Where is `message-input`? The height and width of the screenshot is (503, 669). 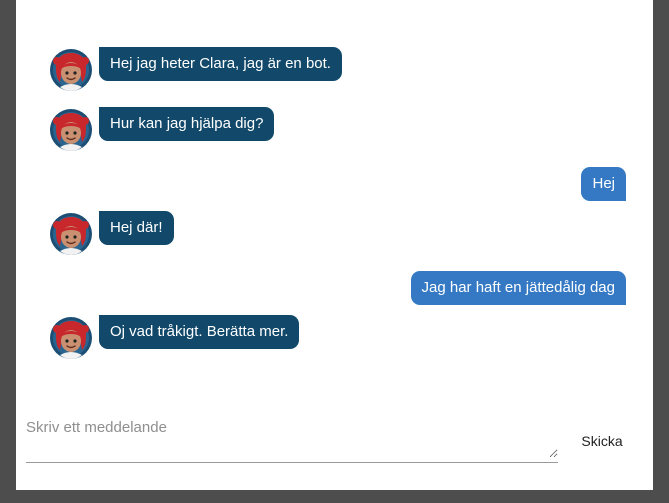 message-input is located at coordinates (292, 436).